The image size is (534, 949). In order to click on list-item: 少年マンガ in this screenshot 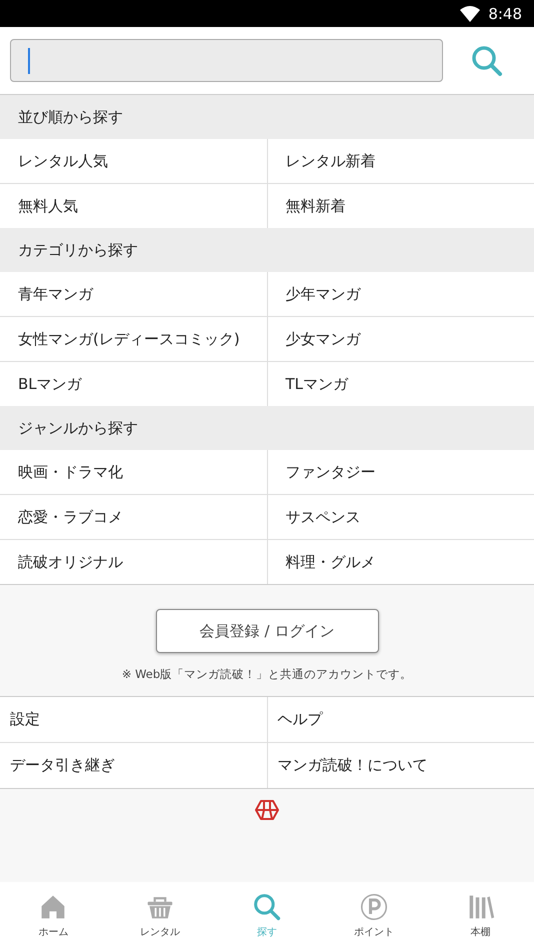, I will do `click(401, 294)`.